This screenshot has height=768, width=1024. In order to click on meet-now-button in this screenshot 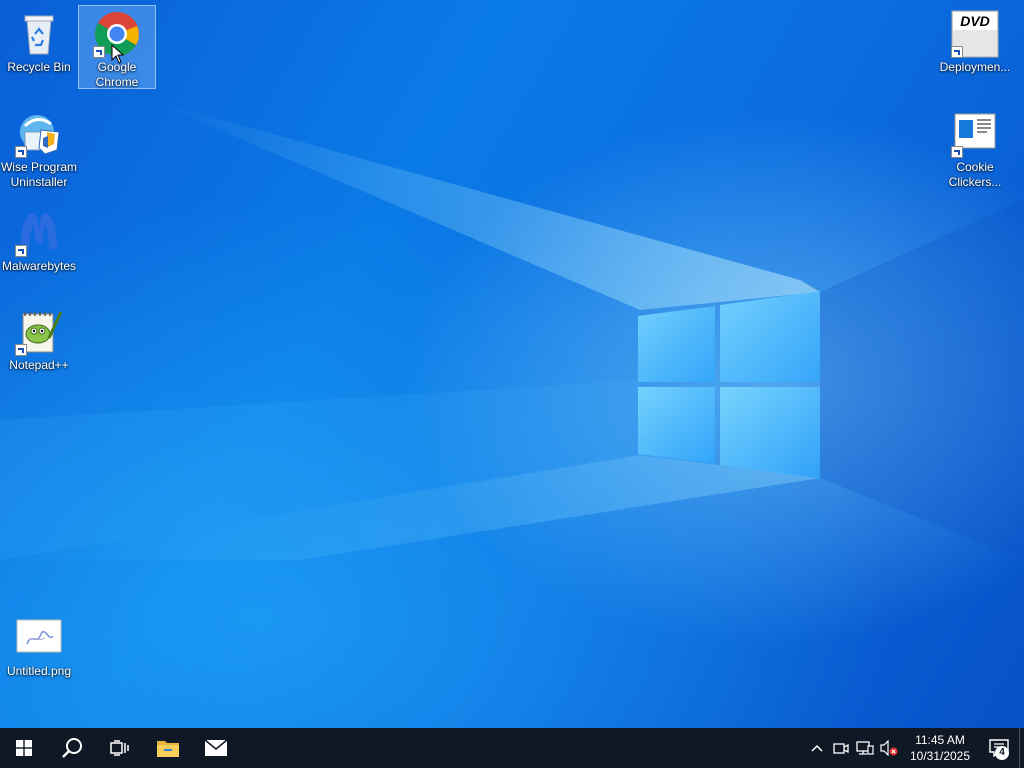, I will do `click(841, 748)`.